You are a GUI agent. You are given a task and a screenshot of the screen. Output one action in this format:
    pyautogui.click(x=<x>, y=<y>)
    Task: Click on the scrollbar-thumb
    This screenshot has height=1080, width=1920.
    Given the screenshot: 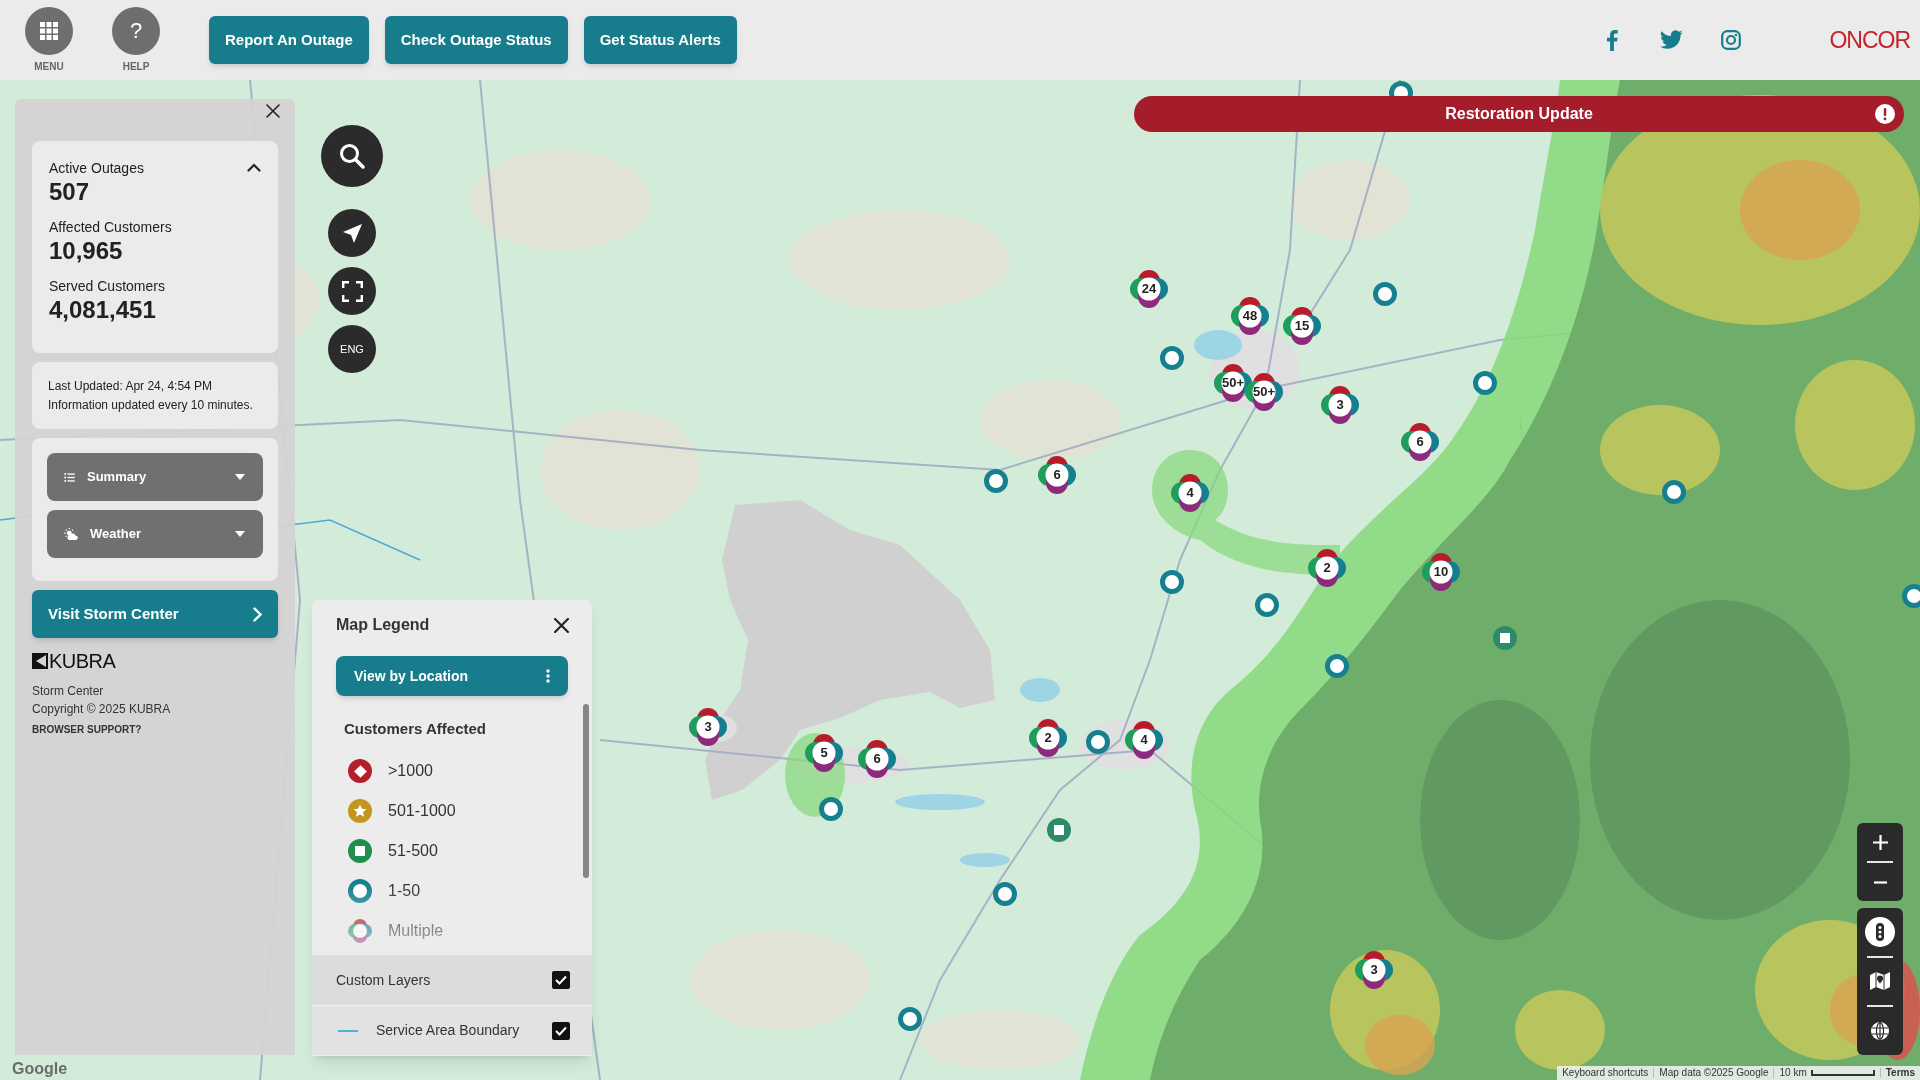 What is the action you would take?
    pyautogui.click(x=586, y=791)
    